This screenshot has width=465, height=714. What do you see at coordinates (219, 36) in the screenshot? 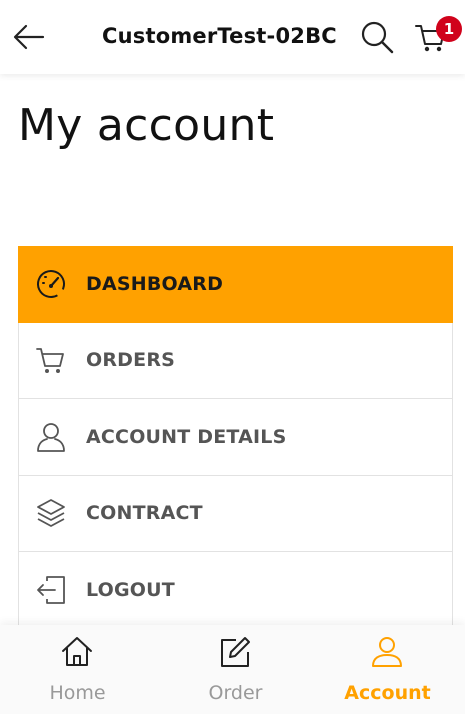
I see `header-title: CustomerTest-02BC` at bounding box center [219, 36].